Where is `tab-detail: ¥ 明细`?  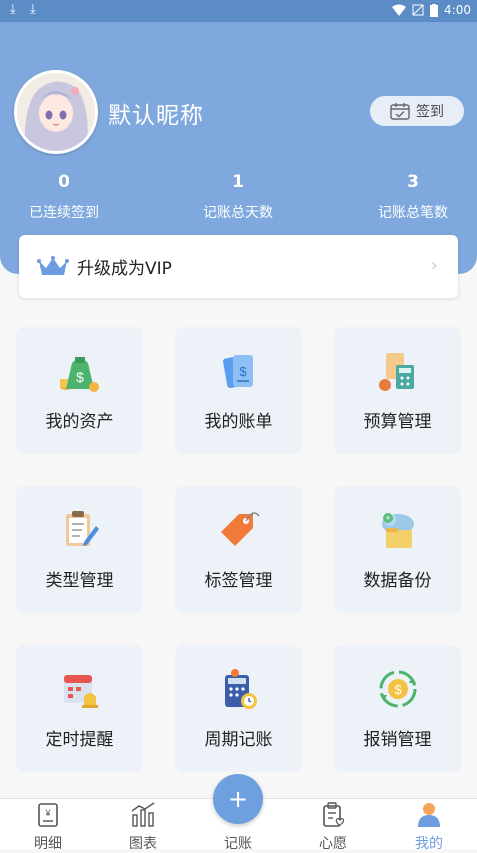
tab-detail: ¥ 明细 is located at coordinates (48, 825).